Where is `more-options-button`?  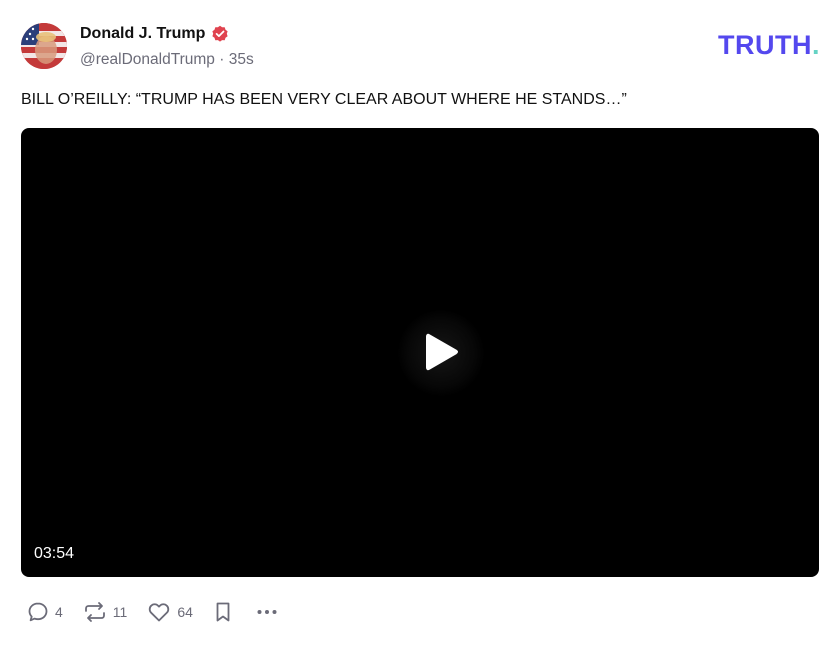 more-options-button is located at coordinates (267, 612).